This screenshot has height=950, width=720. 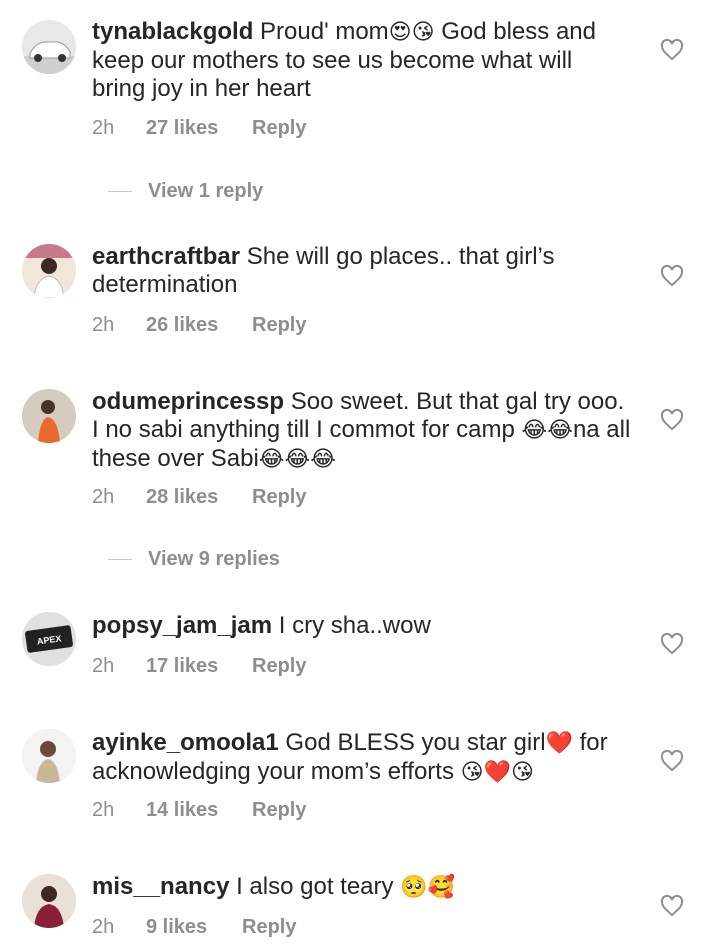 I want to click on comment-meta: 2h 27 likes Reply, so click(x=199, y=128).